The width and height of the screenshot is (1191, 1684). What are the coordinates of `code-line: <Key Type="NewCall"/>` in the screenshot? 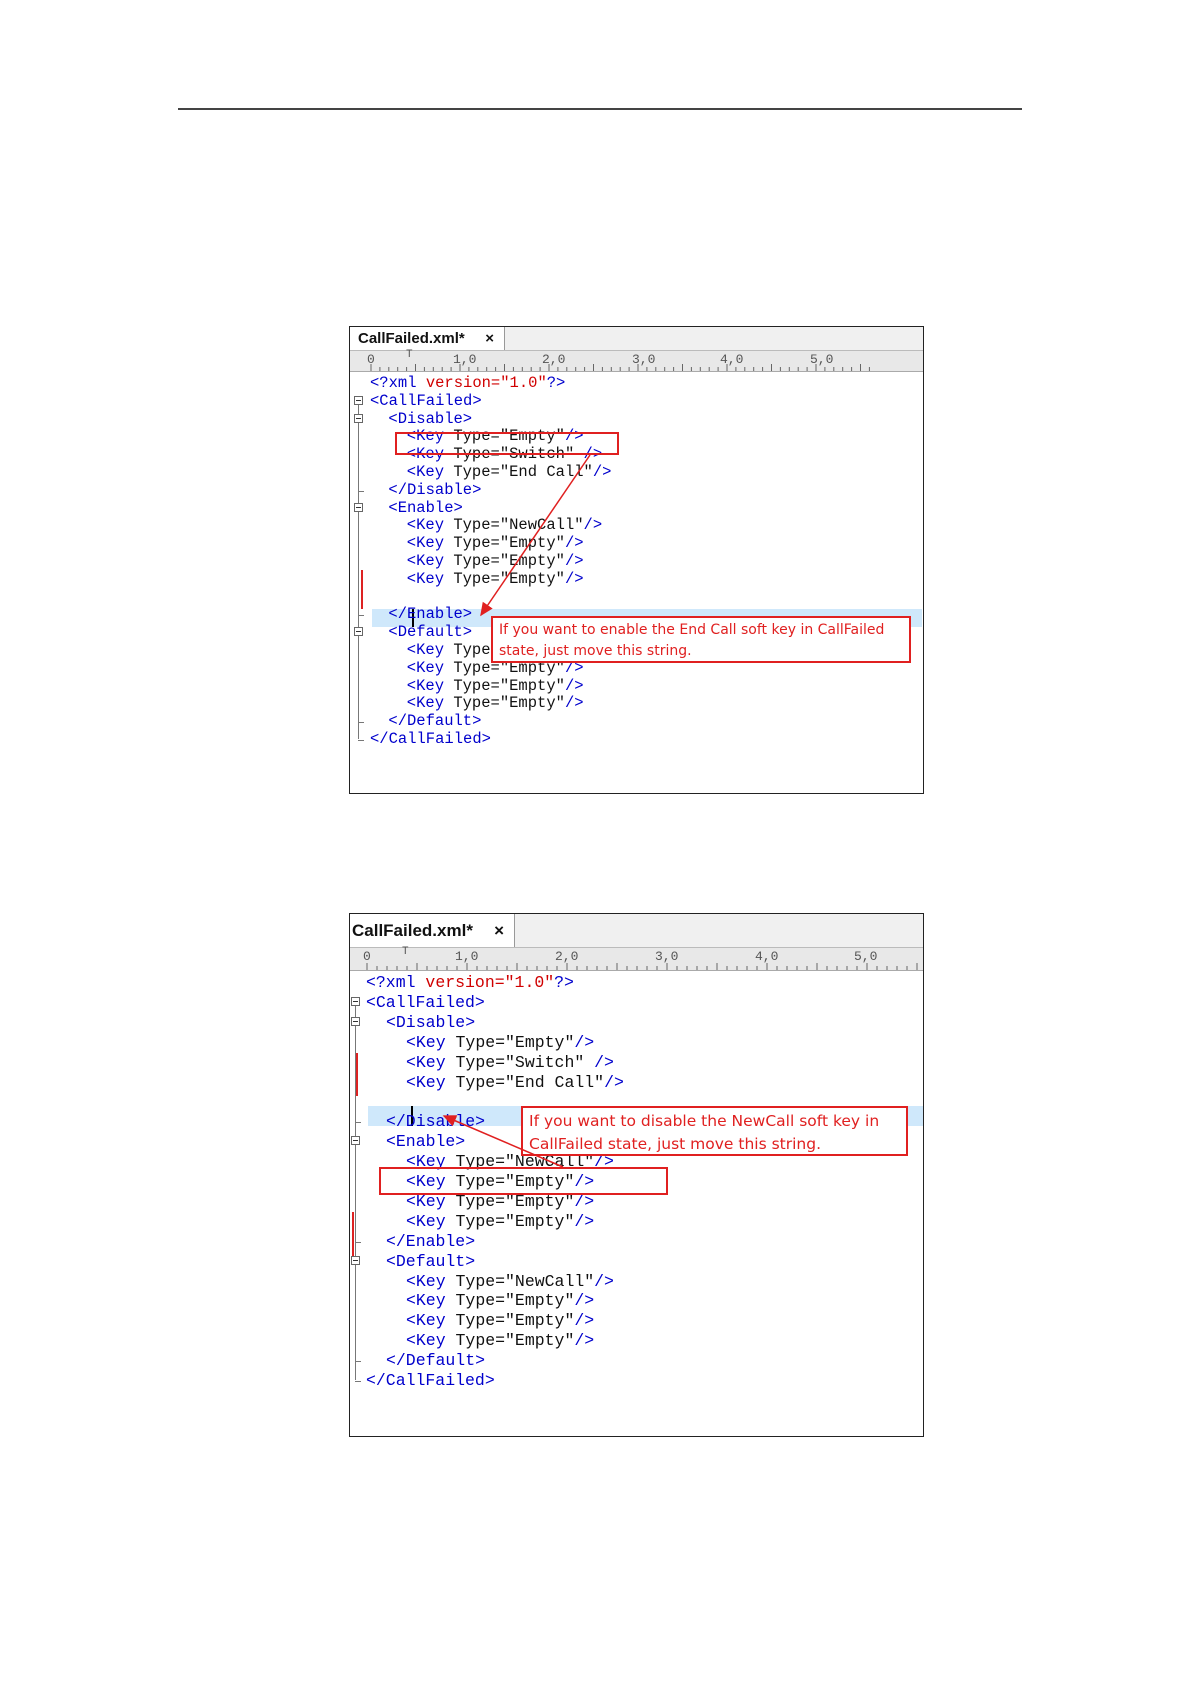 It's located at (510, 1282).